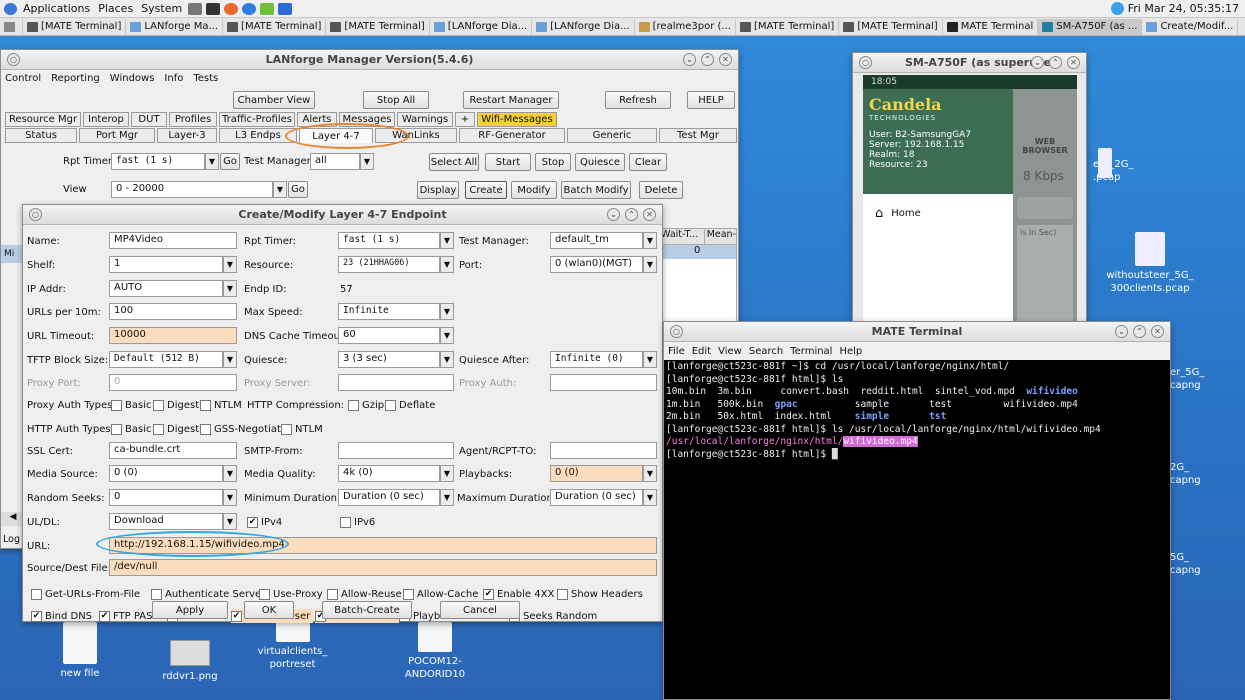 This screenshot has height=700, width=1245. I want to click on tab-add: +, so click(465, 119).